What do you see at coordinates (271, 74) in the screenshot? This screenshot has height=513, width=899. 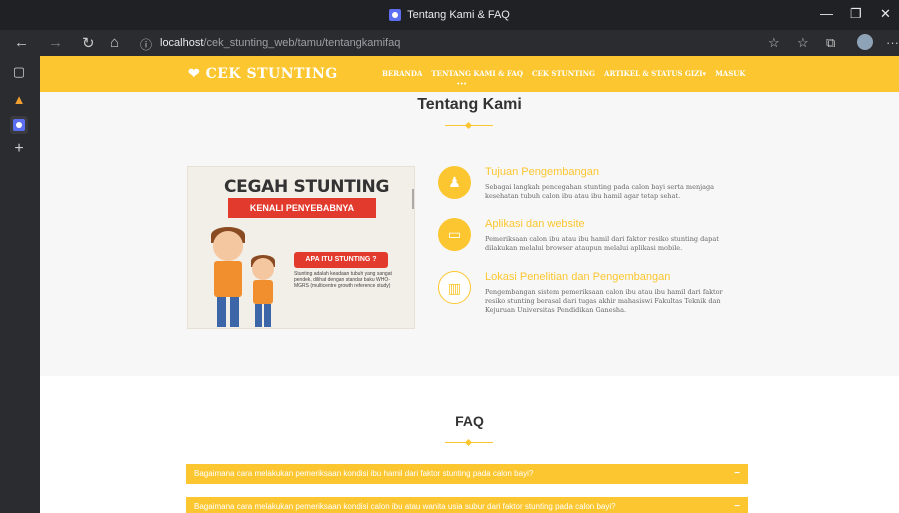 I see `logo-text: CEK STUNTING` at bounding box center [271, 74].